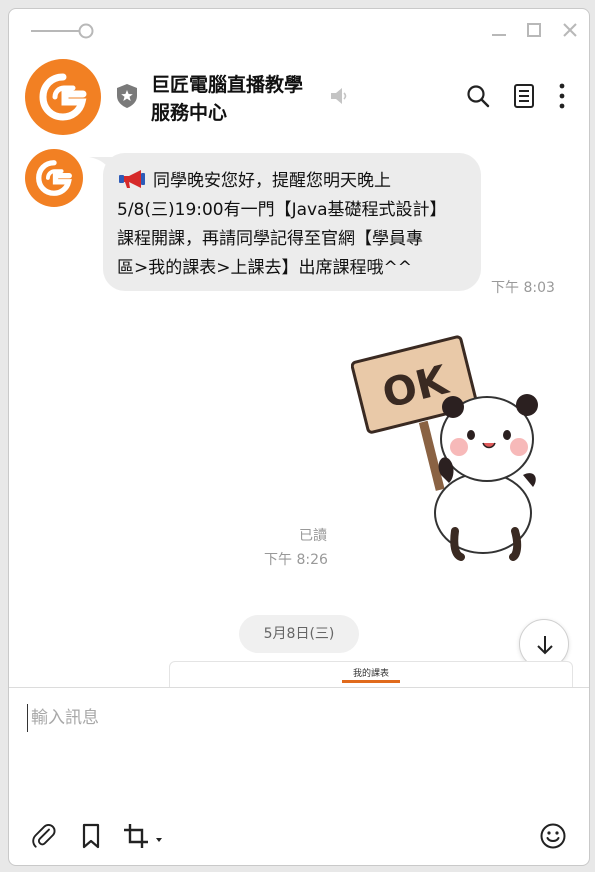 The height and width of the screenshot is (872, 595). What do you see at coordinates (144, 836) in the screenshot?
I see `screenshot-crop-icon` at bounding box center [144, 836].